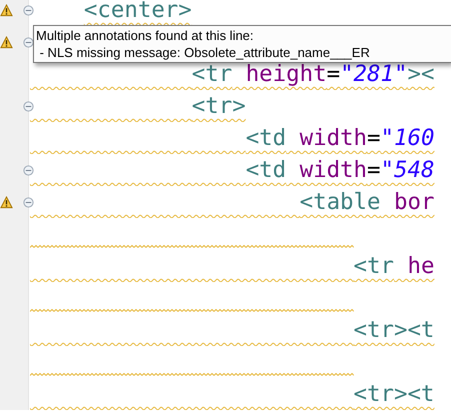 The height and width of the screenshot is (413, 451). Describe the element at coordinates (312, 74) in the screenshot. I see `code-line: <tr height="281"><` at that location.